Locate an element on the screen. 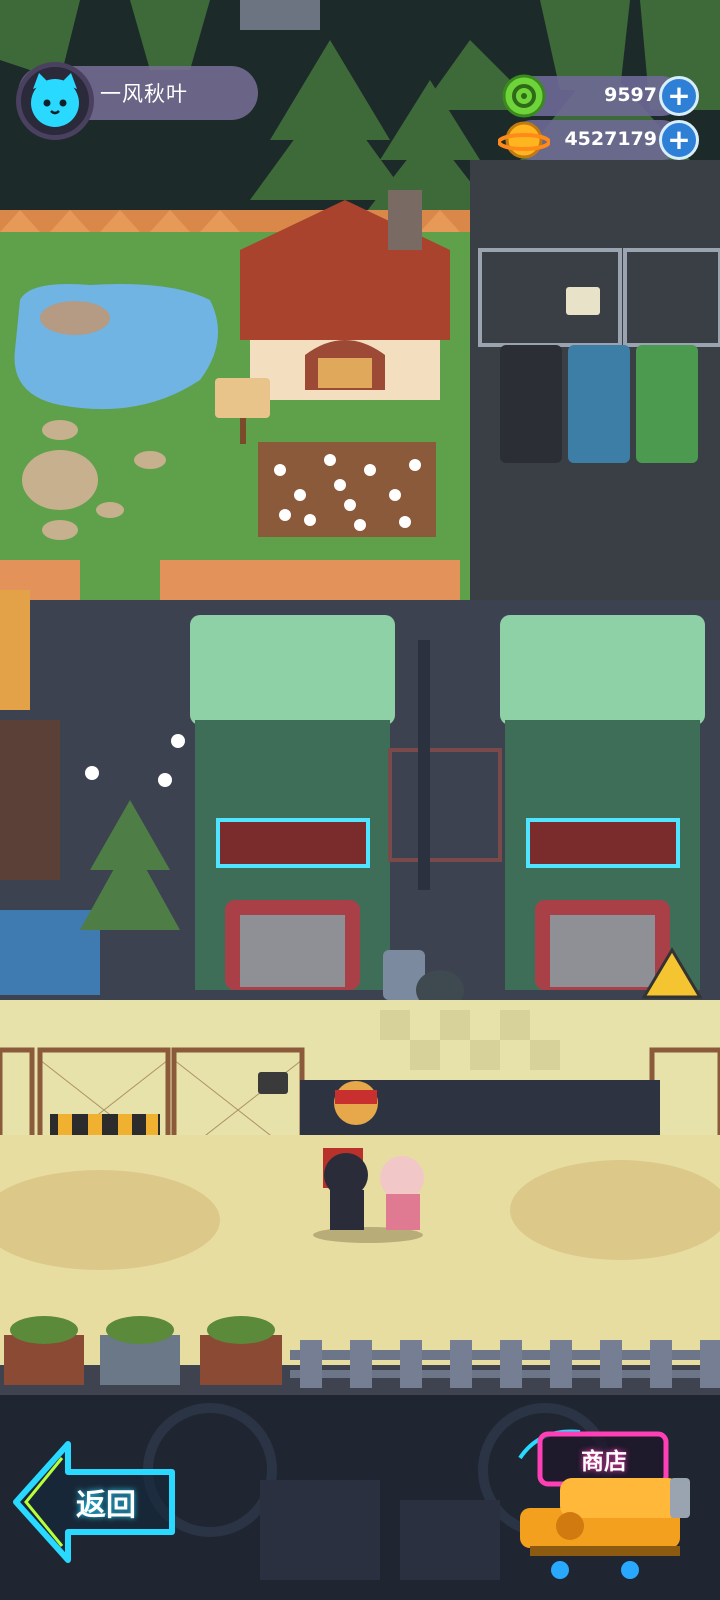 This screenshot has width=720, height=1600. green-currency-value: 9597 is located at coordinates (630, 95).